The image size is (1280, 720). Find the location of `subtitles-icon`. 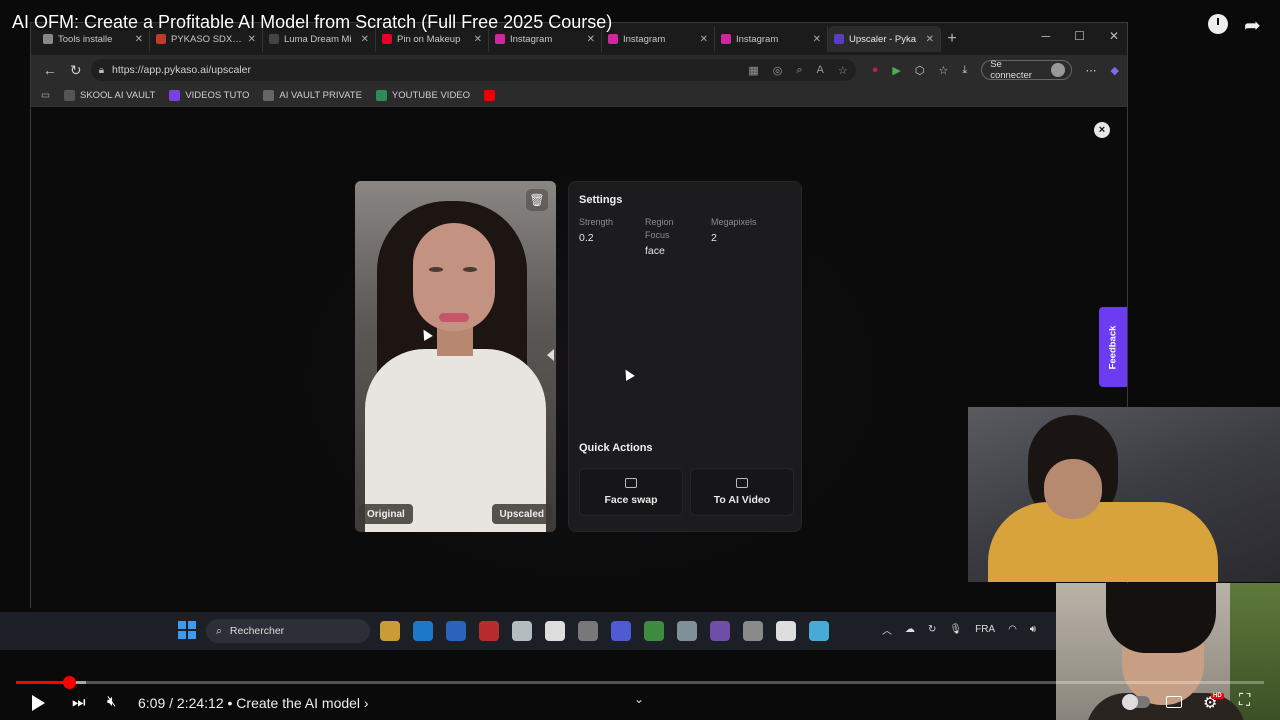

subtitles-icon is located at coordinates (1174, 702).